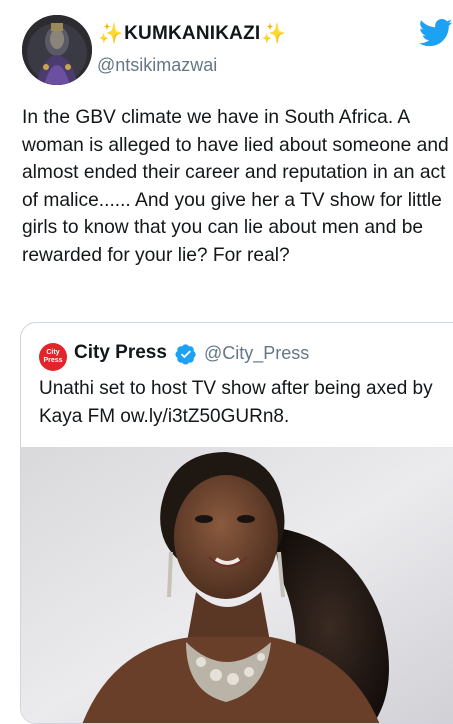 The width and height of the screenshot is (453, 724). I want to click on quoted-handle: @City_Press, so click(256, 353).